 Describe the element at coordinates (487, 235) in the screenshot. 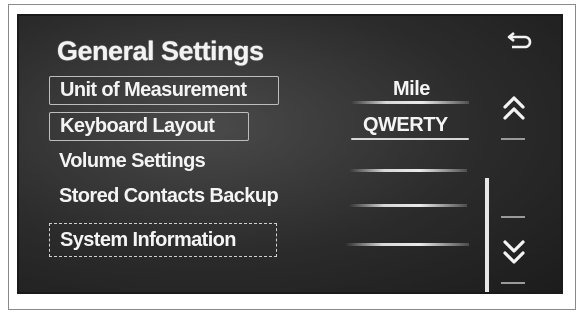

I see `scrollbar` at that location.